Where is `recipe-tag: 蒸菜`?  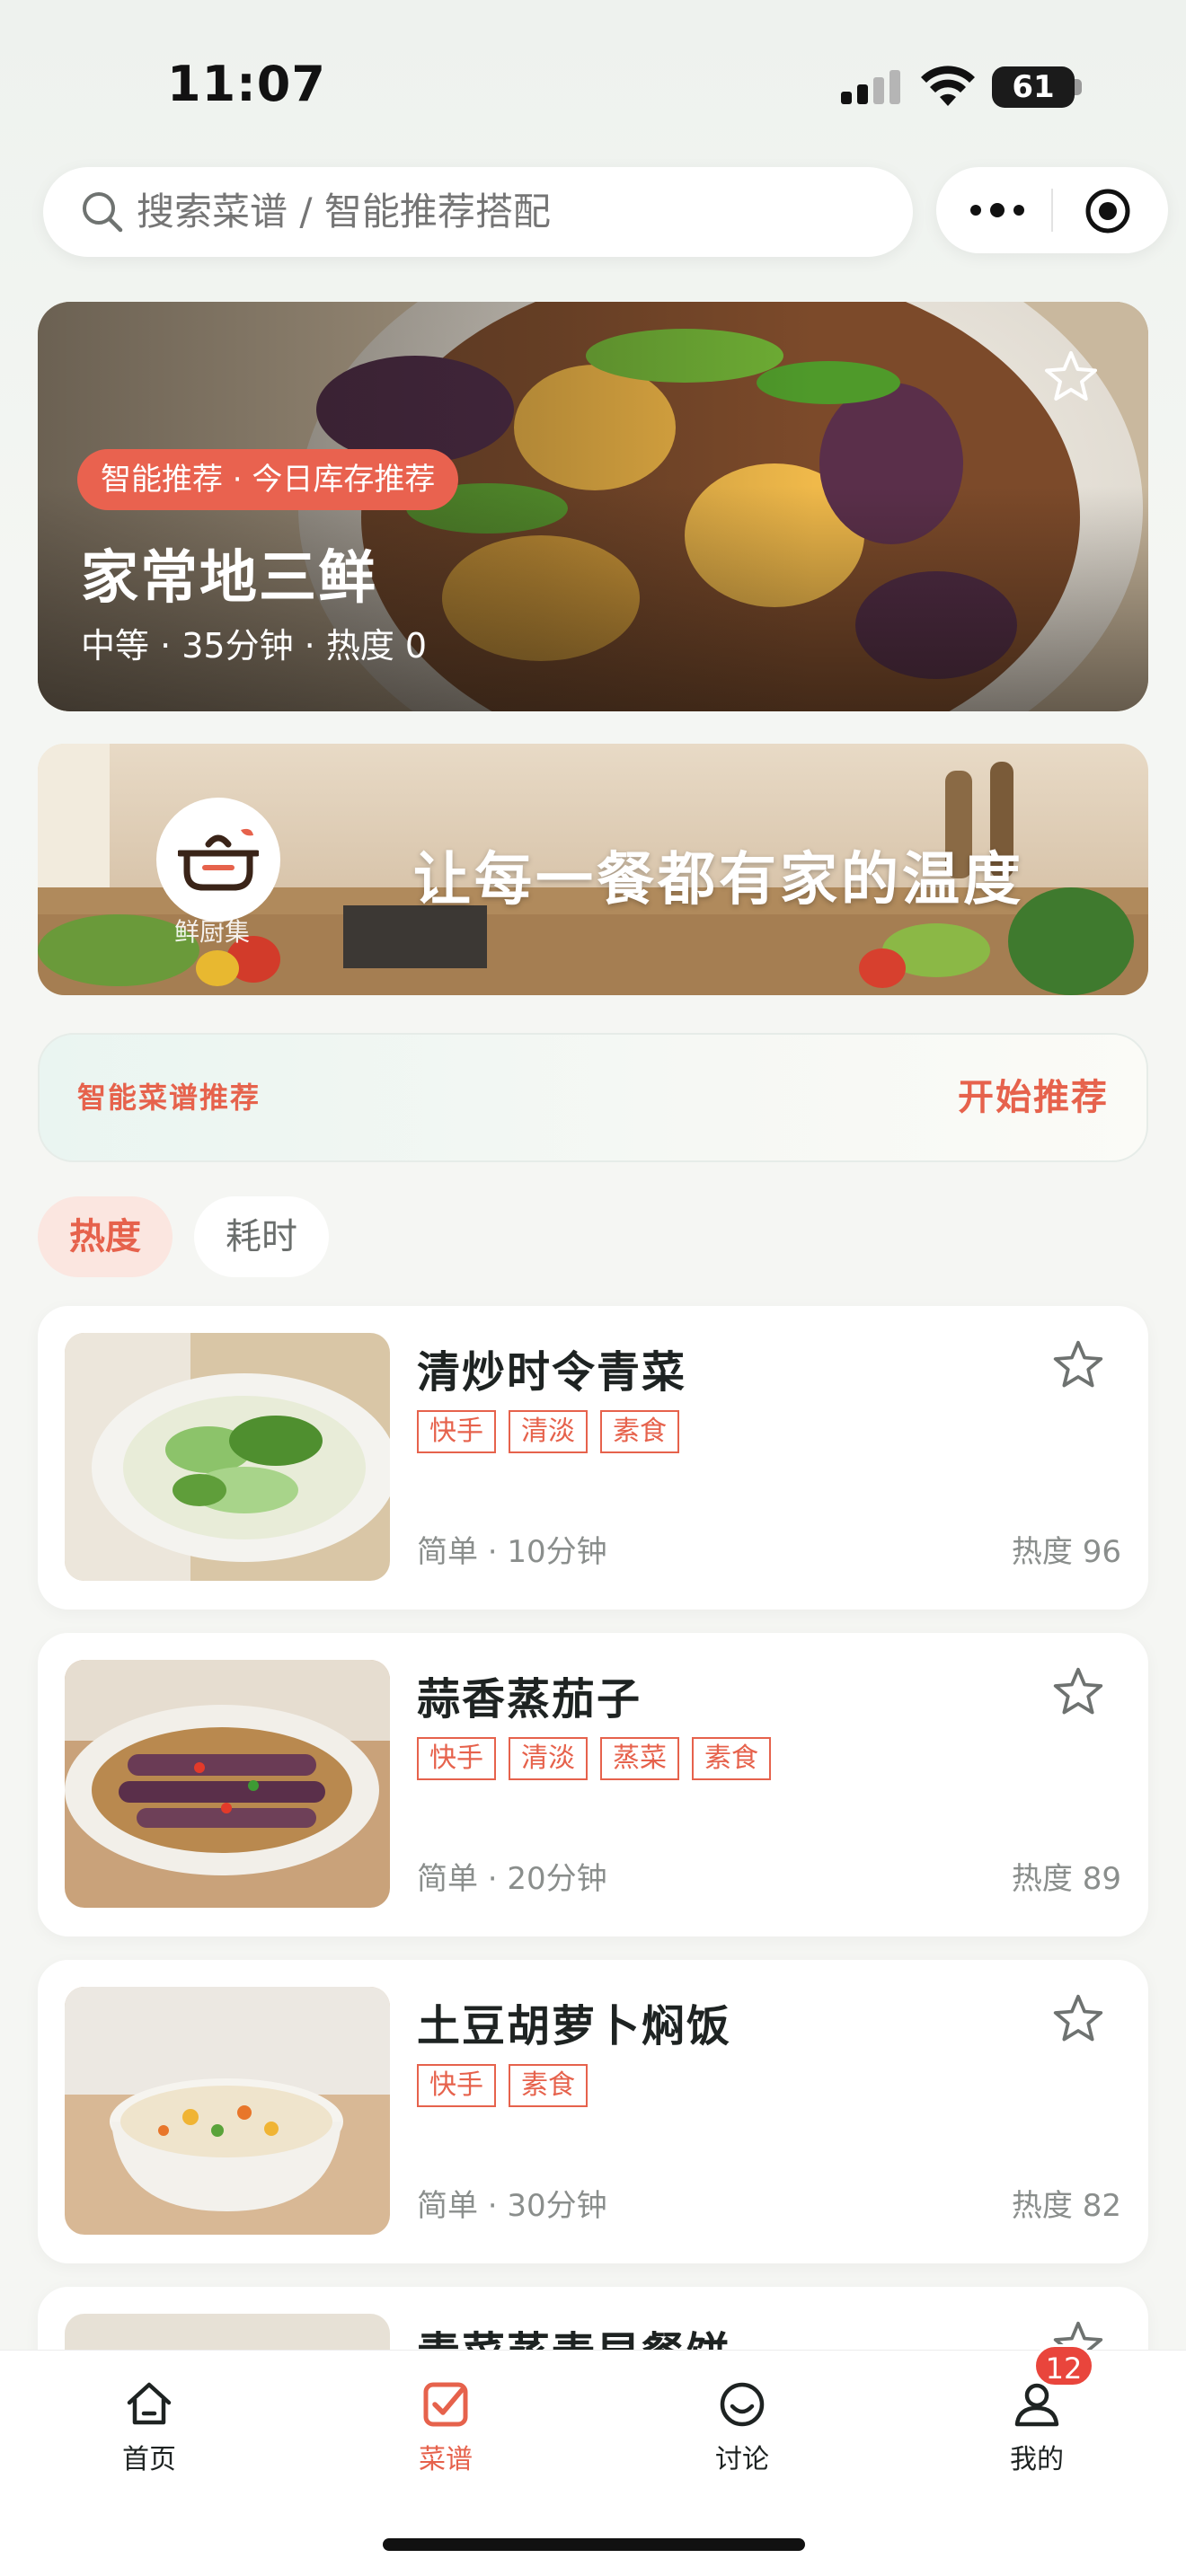 recipe-tag: 蒸菜 is located at coordinates (639, 1758).